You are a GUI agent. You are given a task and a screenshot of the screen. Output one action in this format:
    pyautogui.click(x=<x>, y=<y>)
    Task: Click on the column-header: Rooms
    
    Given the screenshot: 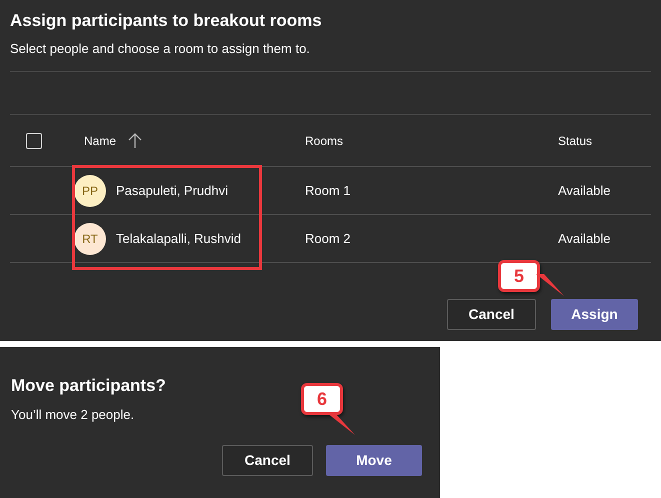 What is the action you would take?
    pyautogui.click(x=324, y=141)
    